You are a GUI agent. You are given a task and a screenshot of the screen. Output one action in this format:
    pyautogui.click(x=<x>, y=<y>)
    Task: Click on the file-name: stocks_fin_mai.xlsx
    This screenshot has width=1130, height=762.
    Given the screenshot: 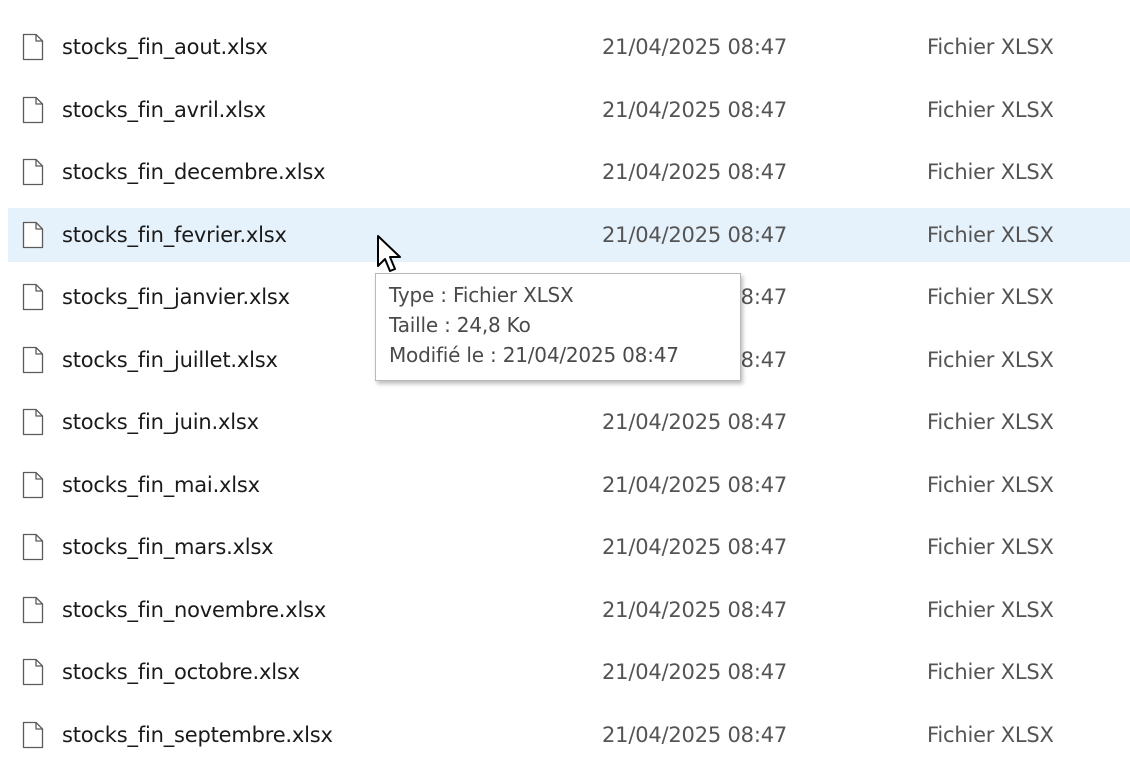 What is the action you would take?
    pyautogui.click(x=161, y=484)
    